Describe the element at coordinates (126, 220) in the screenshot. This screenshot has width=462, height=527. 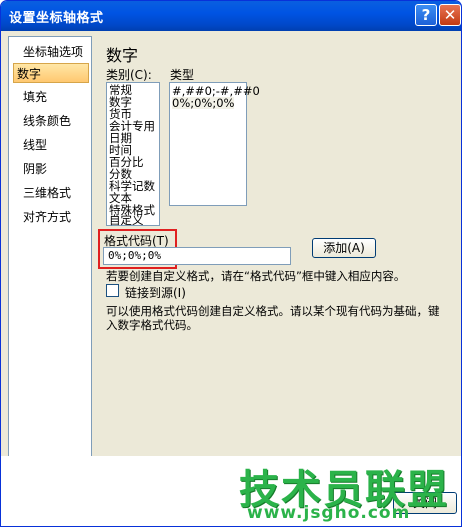
I see `category-item: 自定义` at that location.